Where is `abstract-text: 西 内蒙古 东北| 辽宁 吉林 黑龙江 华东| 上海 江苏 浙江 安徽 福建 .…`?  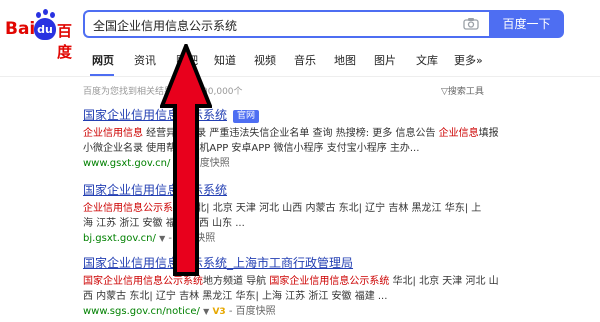
abstract-text: 西 内蒙古 东北| 辽宁 吉林 黑龙江 华东| 上海 江苏 浙江 安徽 福建 .… is located at coordinates (235, 296).